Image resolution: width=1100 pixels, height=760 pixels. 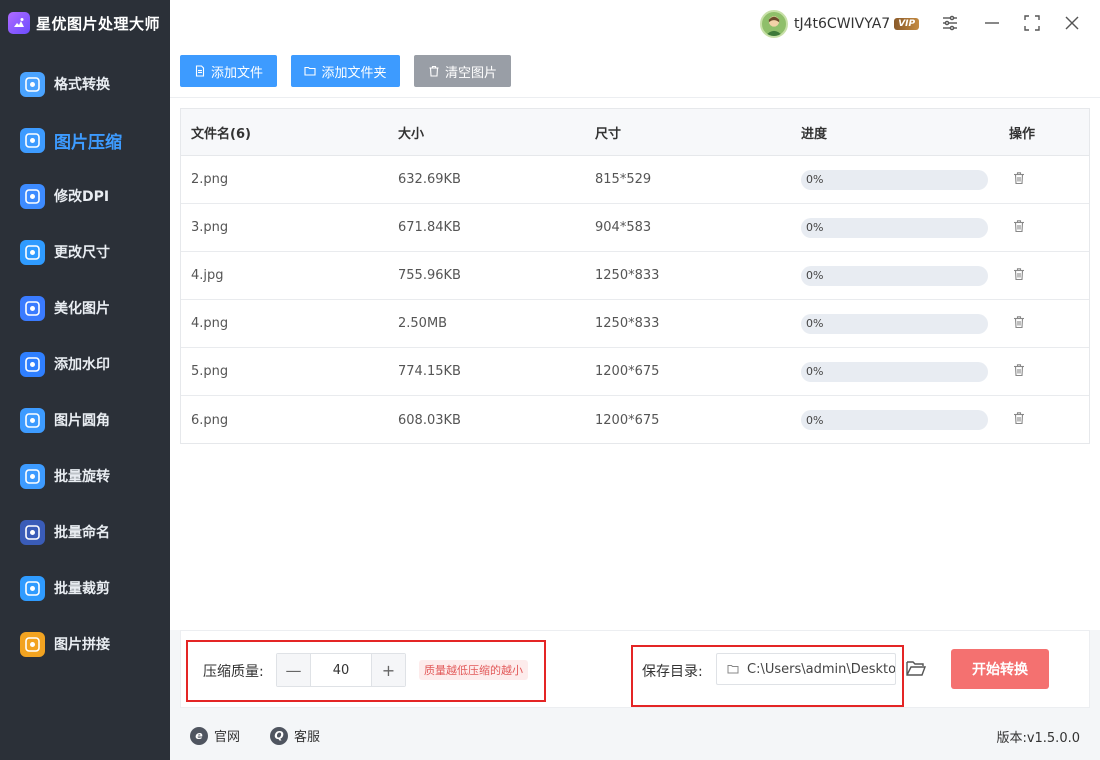 What do you see at coordinates (1000, 669) in the screenshot?
I see `start-convert-button: 开始转换` at bounding box center [1000, 669].